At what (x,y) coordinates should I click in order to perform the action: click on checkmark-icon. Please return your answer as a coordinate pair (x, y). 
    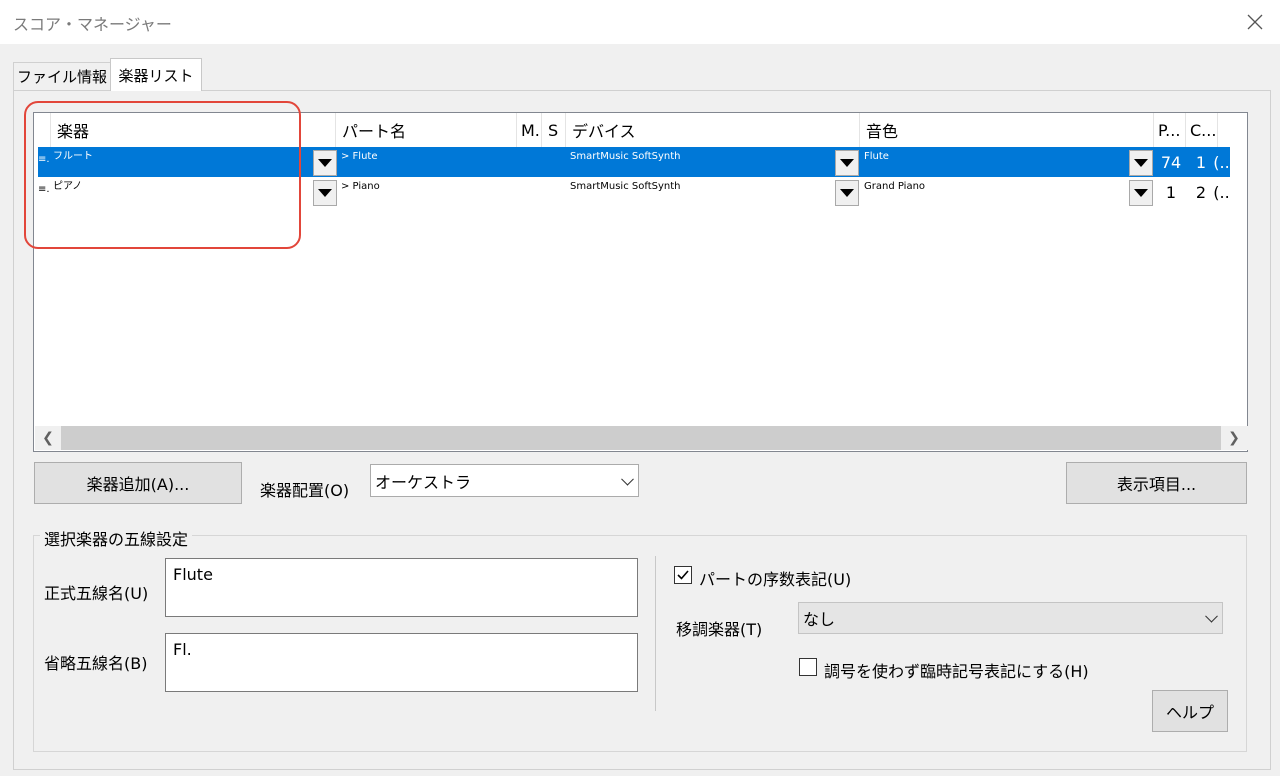
    Looking at the image, I should click on (683, 575).